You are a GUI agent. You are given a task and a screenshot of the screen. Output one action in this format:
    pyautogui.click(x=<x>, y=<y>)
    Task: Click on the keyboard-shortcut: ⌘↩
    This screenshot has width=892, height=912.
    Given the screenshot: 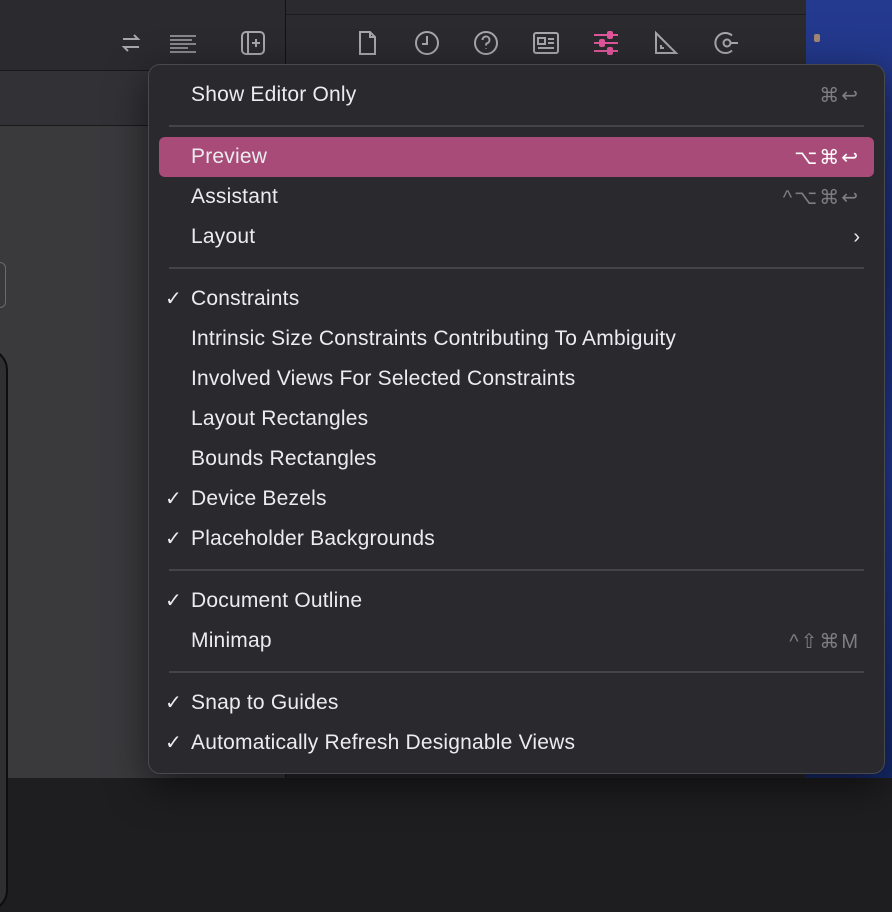 What is the action you would take?
    pyautogui.click(x=839, y=96)
    